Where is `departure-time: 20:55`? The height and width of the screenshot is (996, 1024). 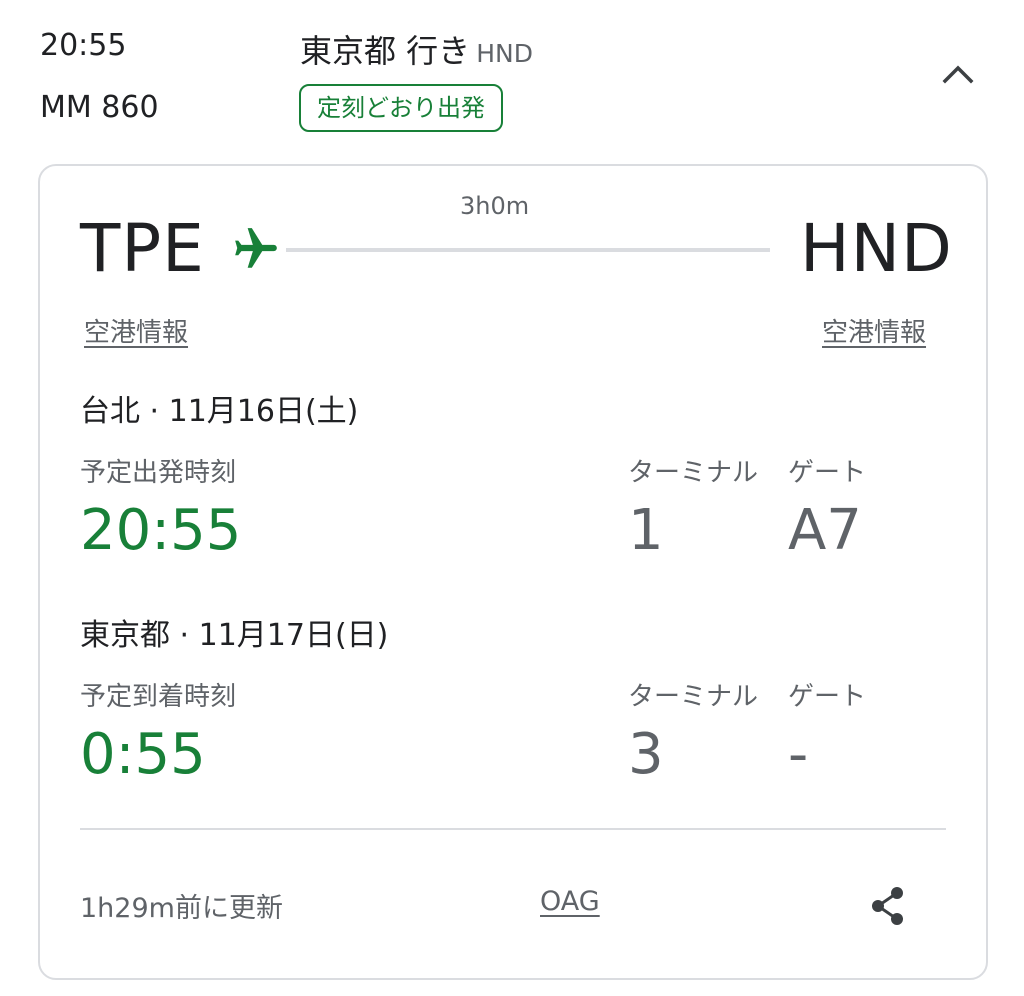 departure-time: 20:55 is located at coordinates (161, 530).